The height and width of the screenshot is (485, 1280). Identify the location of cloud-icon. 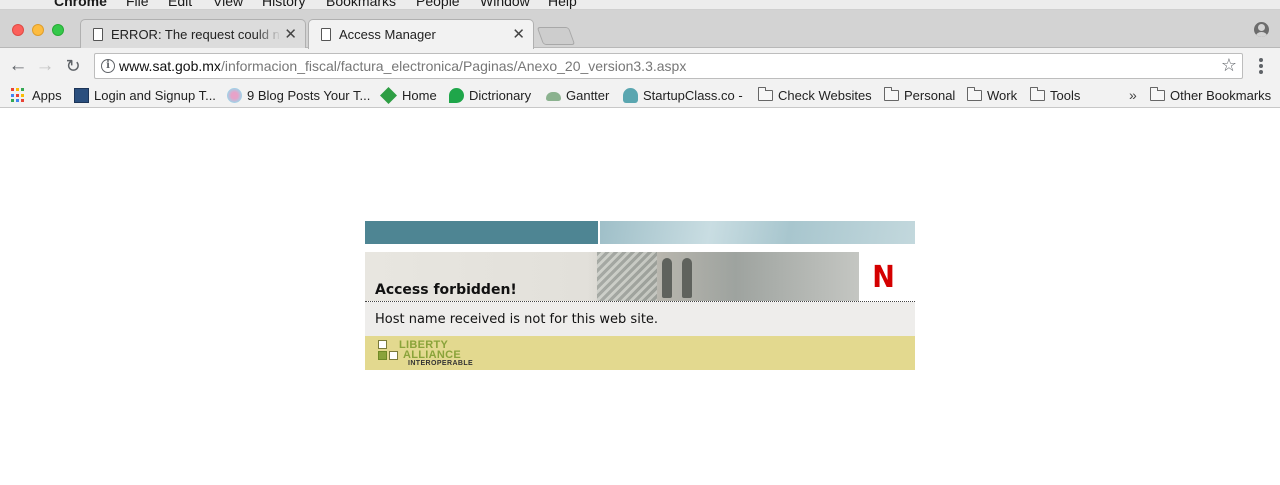
(553, 96).